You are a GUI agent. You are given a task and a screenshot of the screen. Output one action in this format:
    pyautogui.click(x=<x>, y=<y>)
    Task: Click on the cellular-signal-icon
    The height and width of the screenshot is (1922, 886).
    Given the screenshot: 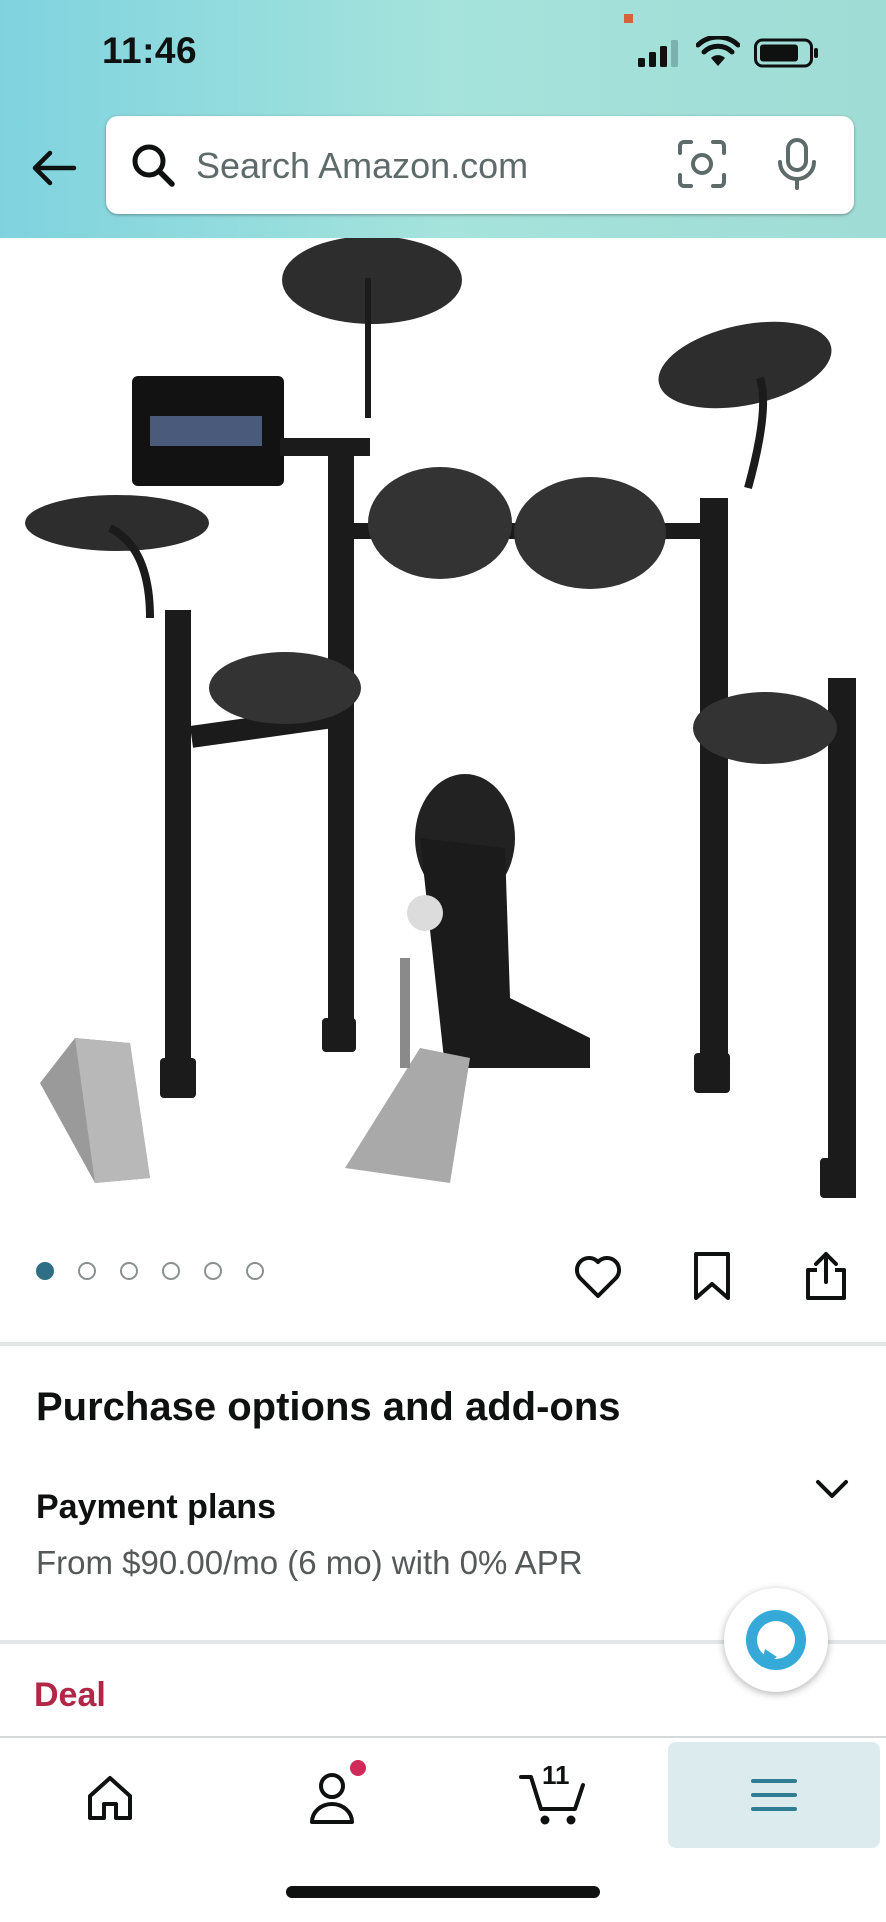 What is the action you would take?
    pyautogui.click(x=658, y=53)
    